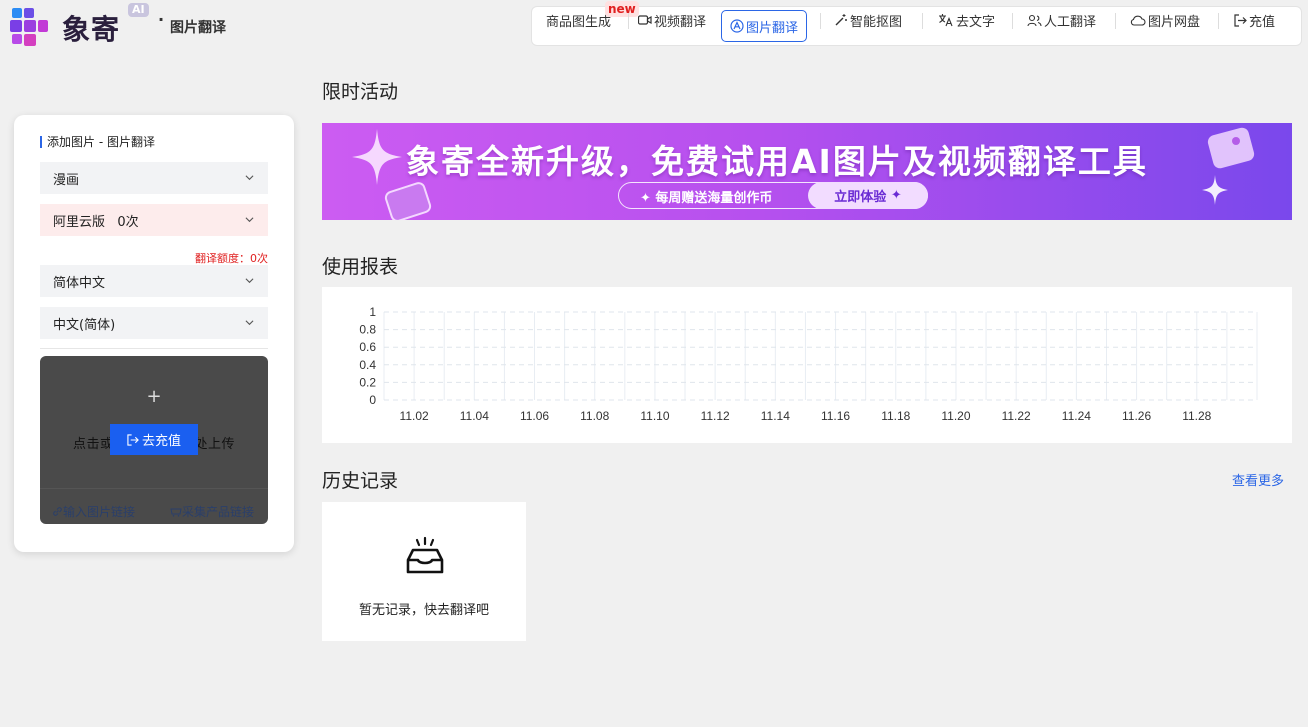 The height and width of the screenshot is (727, 1308). What do you see at coordinates (154, 396) in the screenshot?
I see `plus-icon: +` at bounding box center [154, 396].